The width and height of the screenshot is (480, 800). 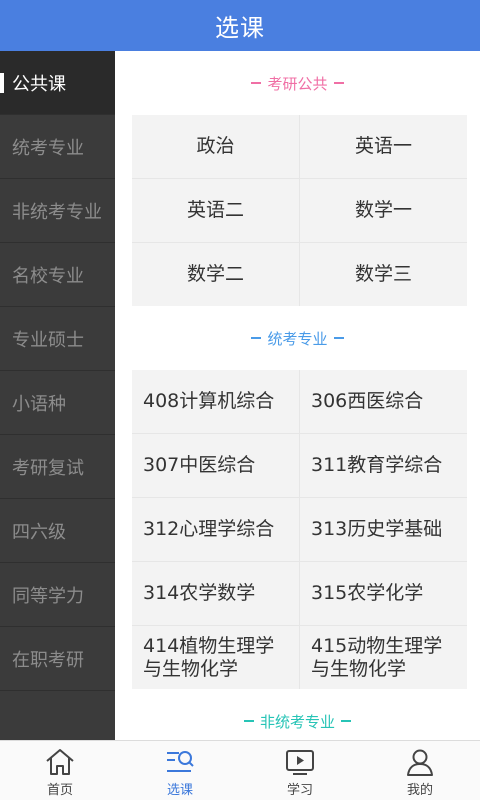 What do you see at coordinates (419, 790) in the screenshot?
I see `tab-label: 我的` at bounding box center [419, 790].